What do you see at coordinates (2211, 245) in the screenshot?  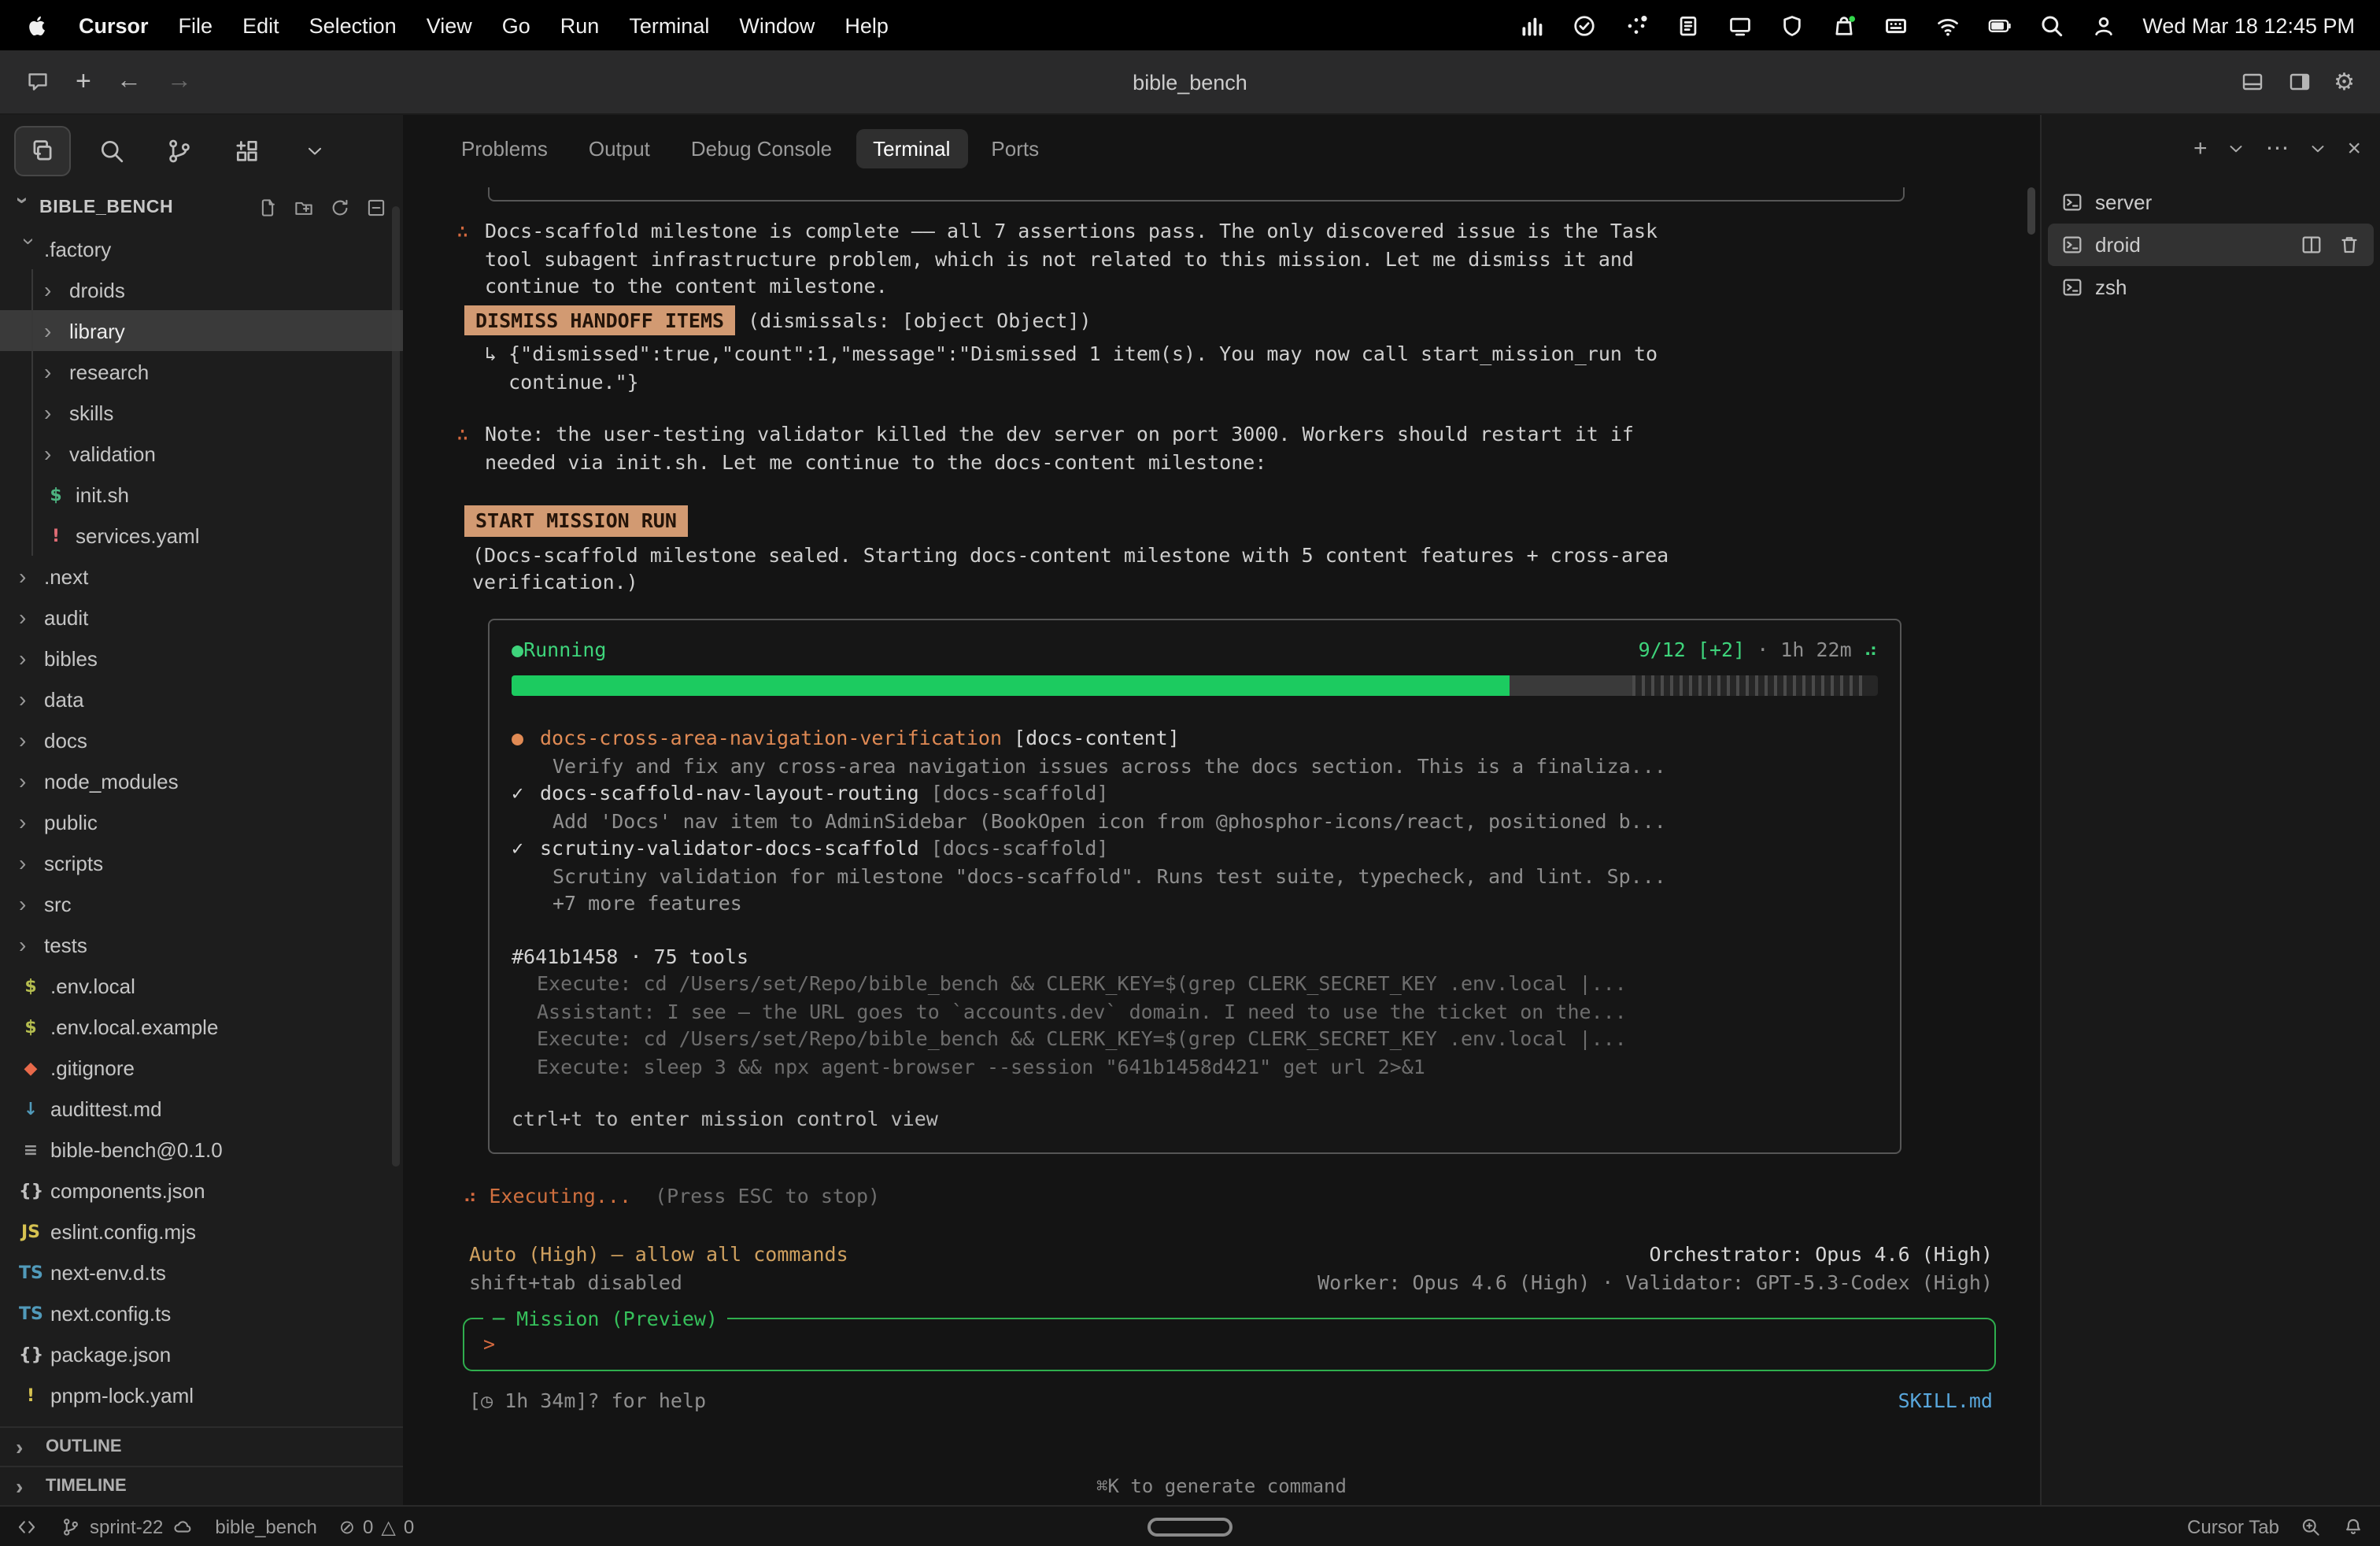 I see `terminal-tab-droid: droid` at bounding box center [2211, 245].